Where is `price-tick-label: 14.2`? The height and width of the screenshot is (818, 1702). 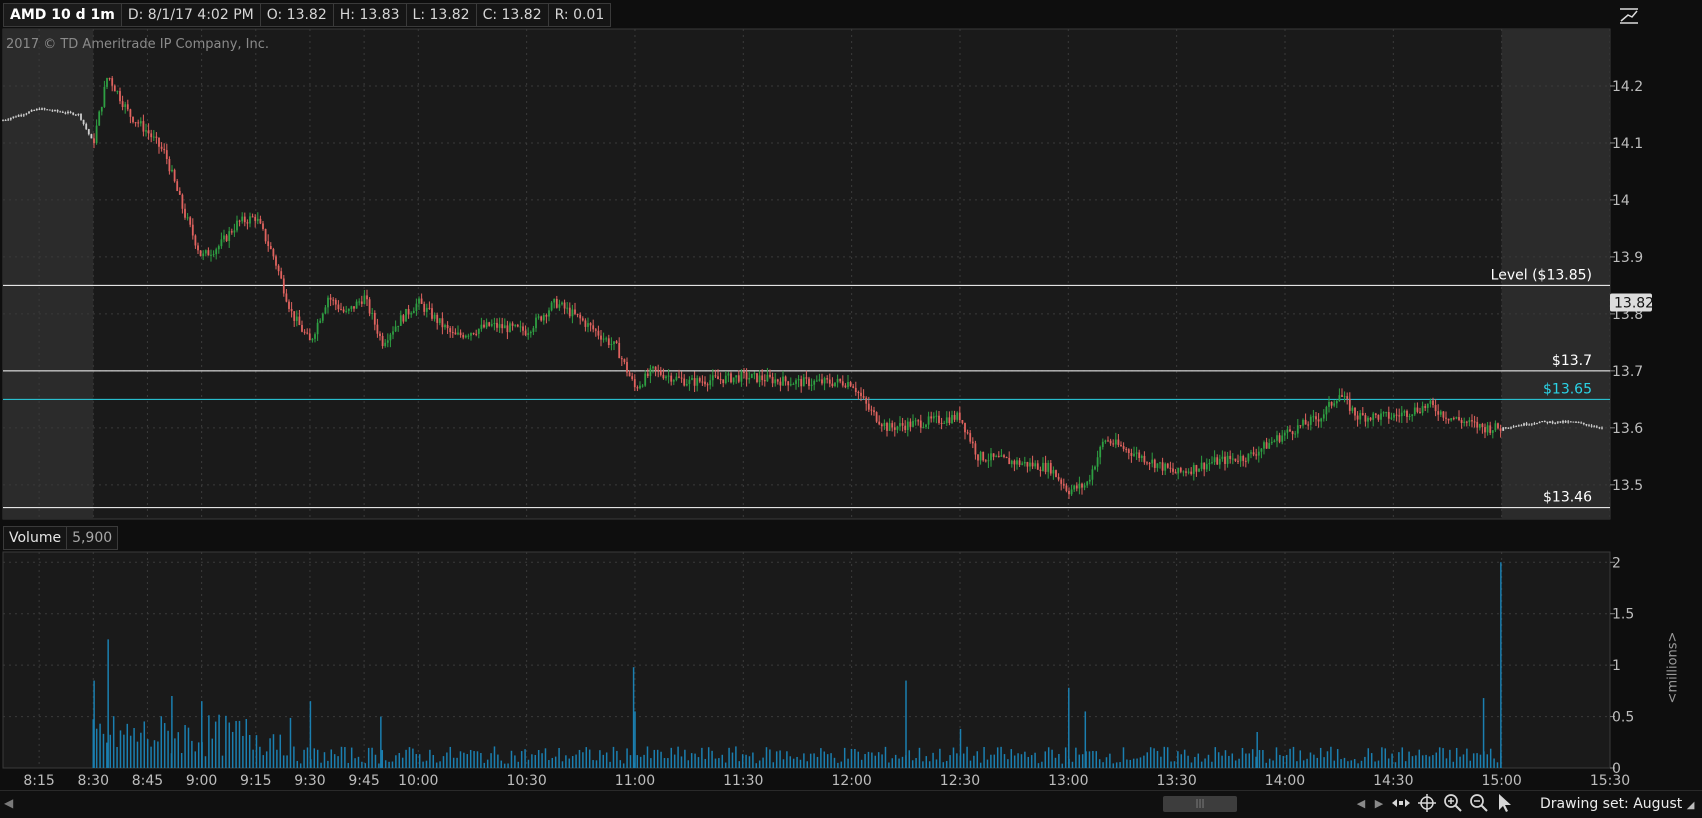
price-tick-label: 14.2 is located at coordinates (1627, 87).